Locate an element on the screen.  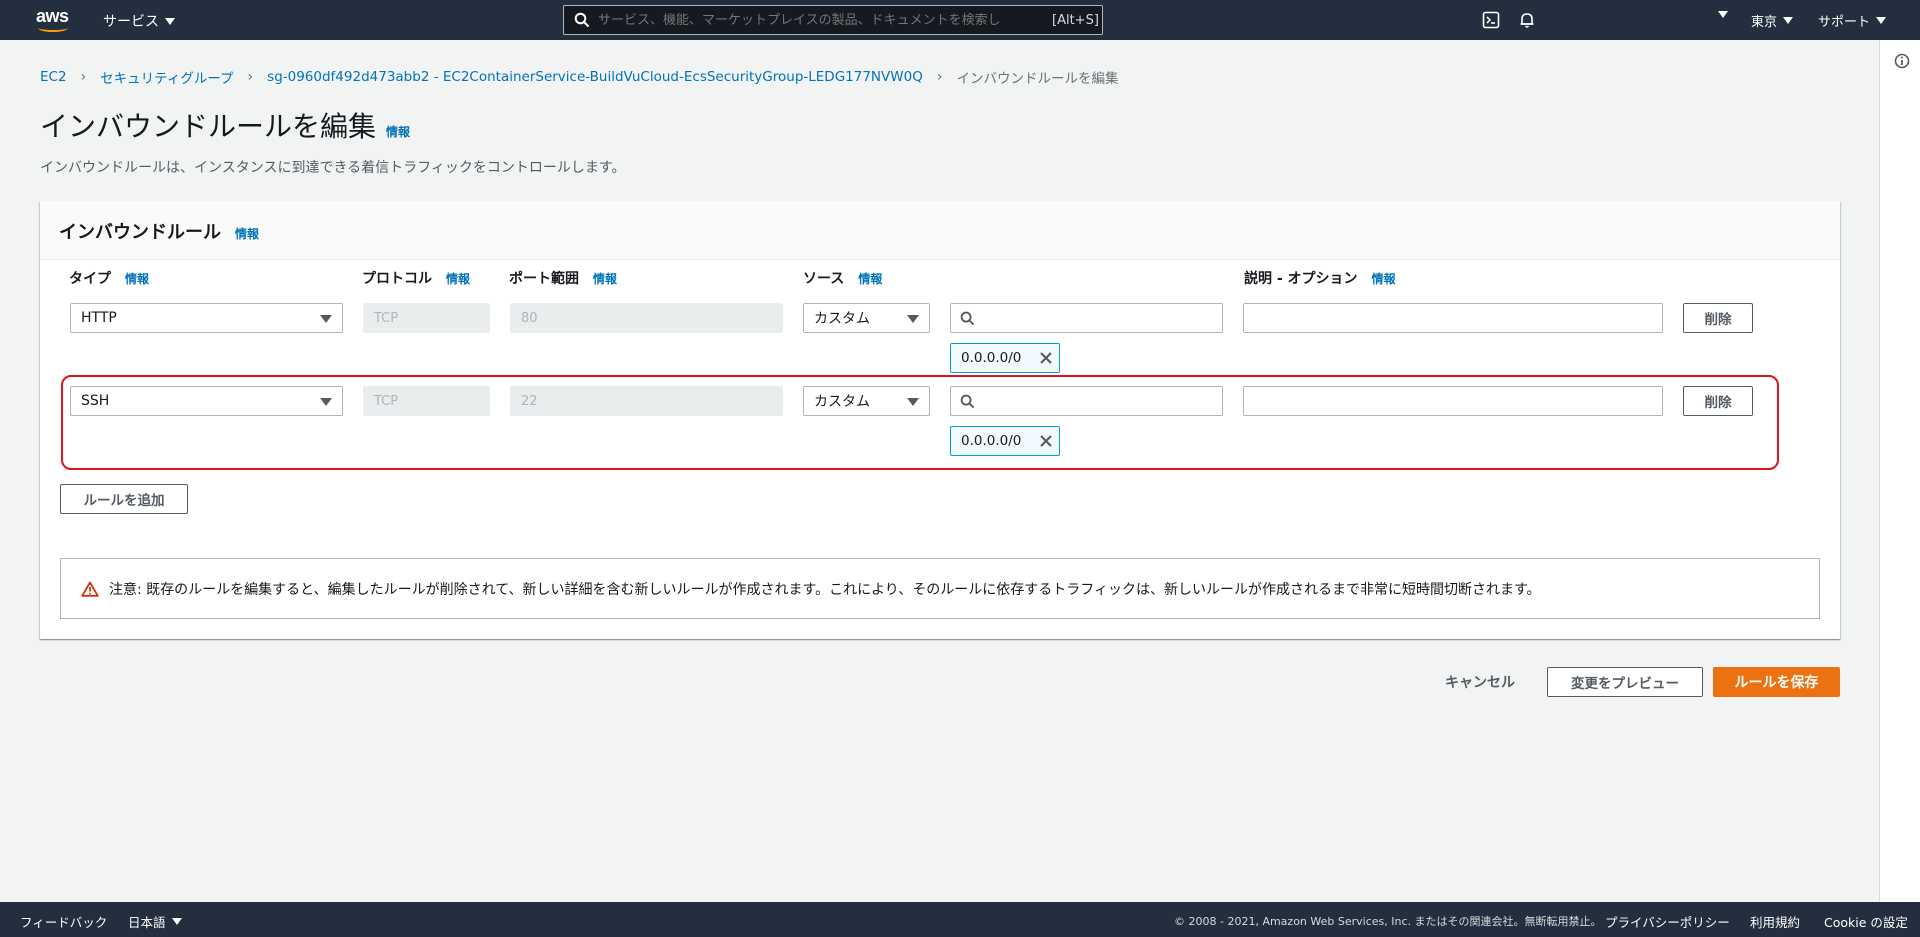
cidr-token: 0.0.0.0/0 is located at coordinates (1005, 358).